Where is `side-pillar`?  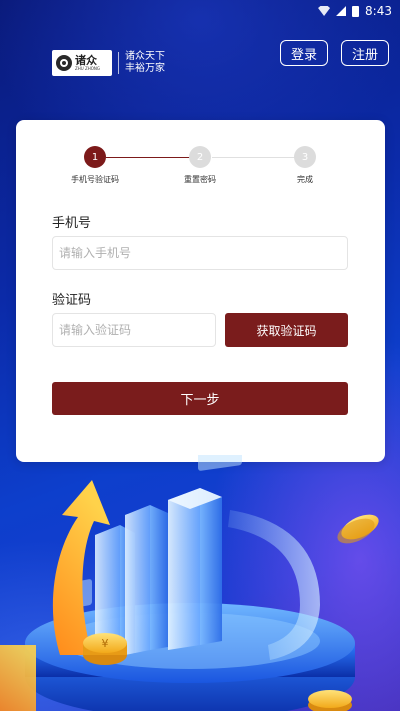
side-pillar is located at coordinates (18, 678).